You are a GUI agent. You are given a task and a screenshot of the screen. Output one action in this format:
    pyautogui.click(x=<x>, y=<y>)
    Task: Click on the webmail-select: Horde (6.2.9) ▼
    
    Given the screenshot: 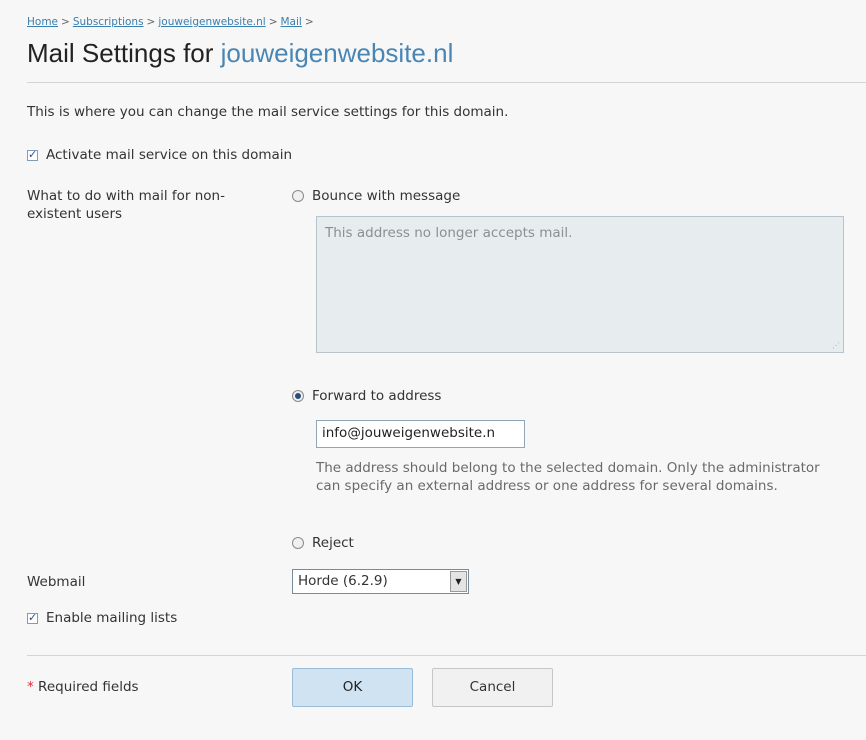 What is the action you would take?
    pyautogui.click(x=380, y=581)
    